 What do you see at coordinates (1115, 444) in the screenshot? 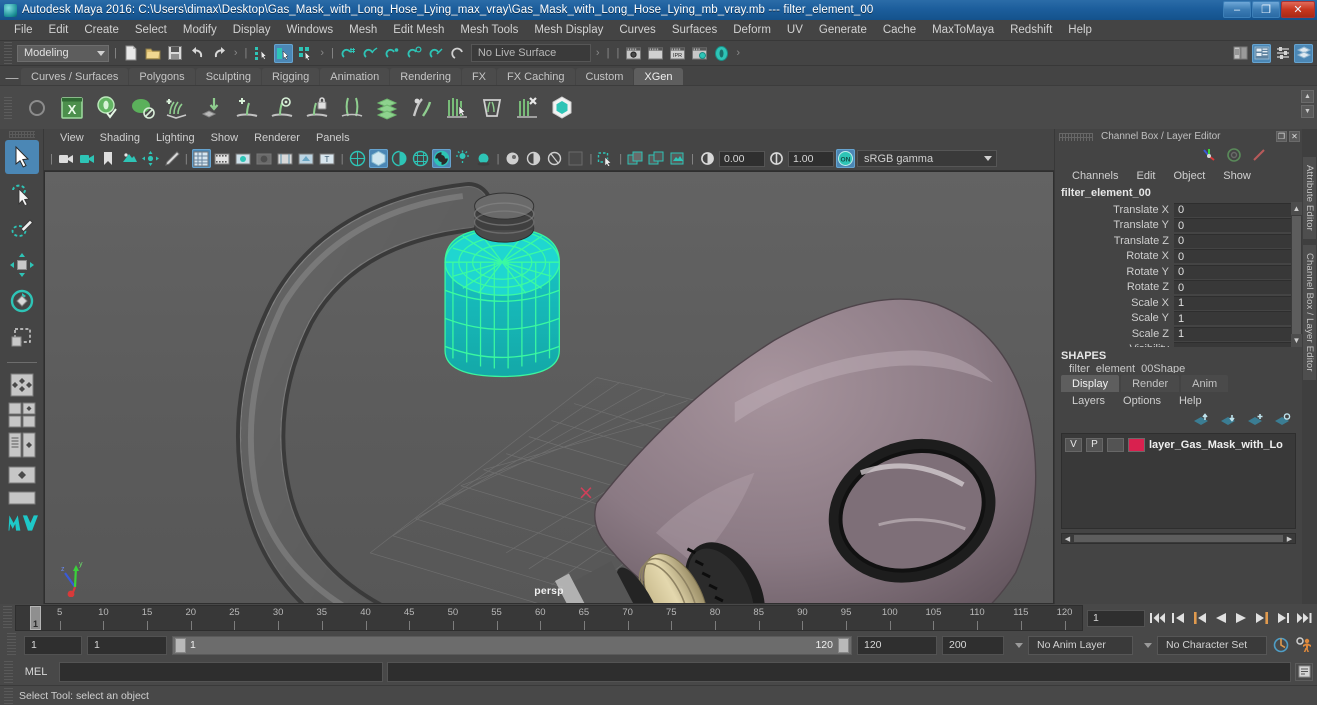
I see `layer-reference-toggle` at bounding box center [1115, 444].